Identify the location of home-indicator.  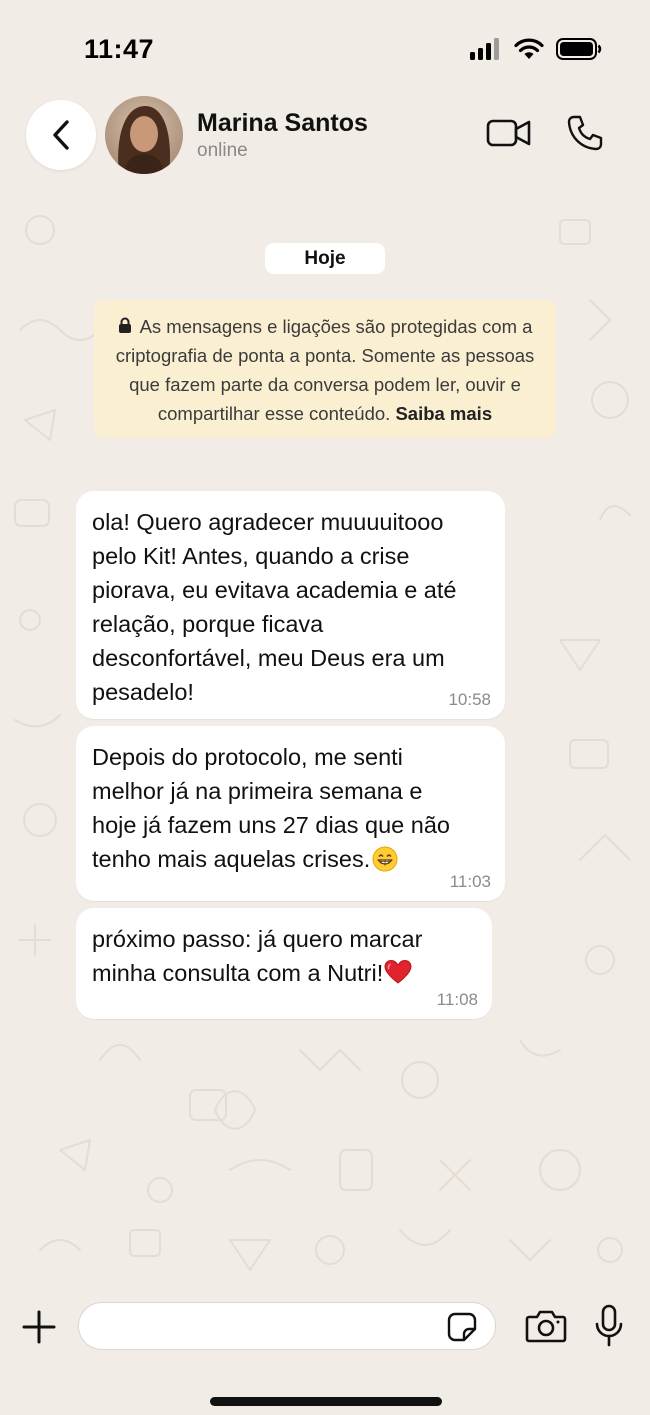
(326, 1401).